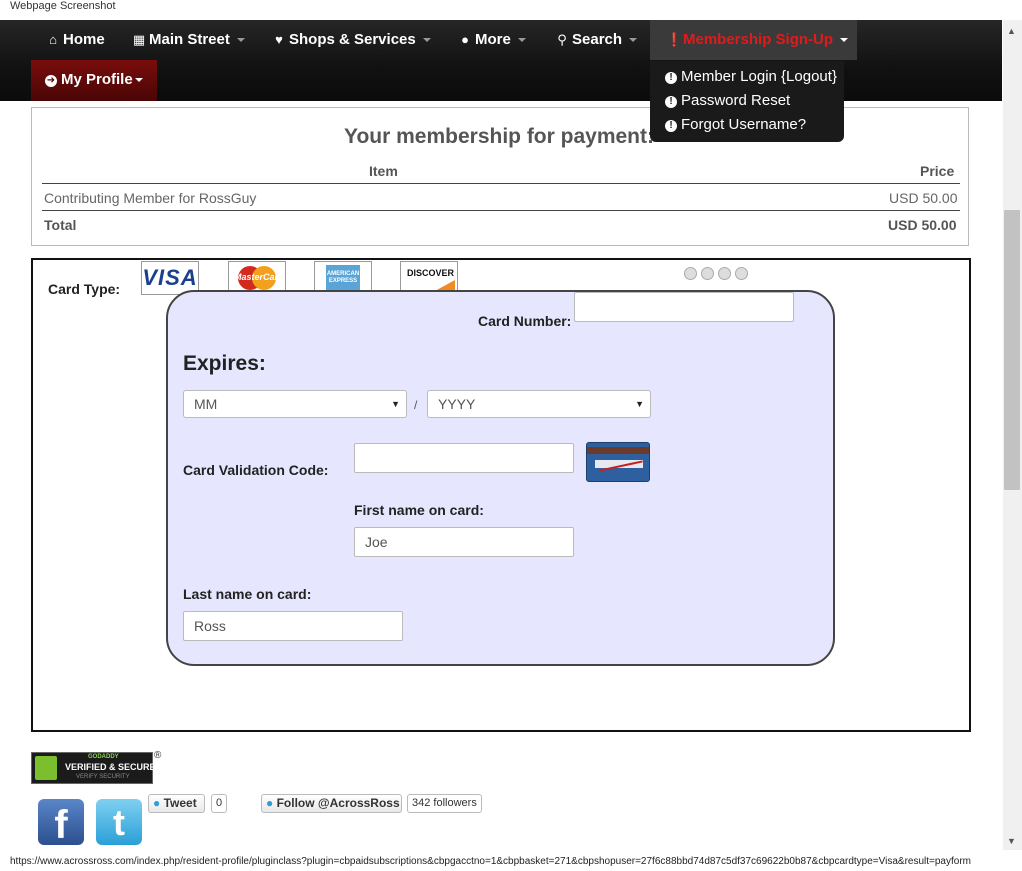  I want to click on tweet-button-label: Tweet, so click(180, 803).